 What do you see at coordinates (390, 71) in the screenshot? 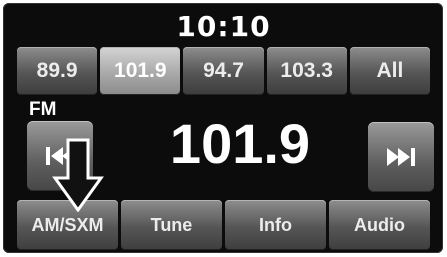
I see `all-presets-button: All` at bounding box center [390, 71].